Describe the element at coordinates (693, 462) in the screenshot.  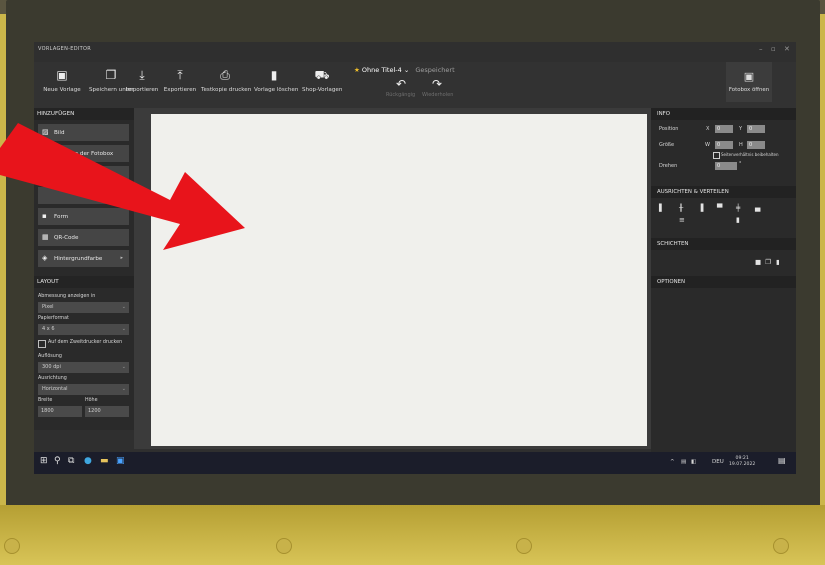
I see `volume-icon: ◧` at that location.